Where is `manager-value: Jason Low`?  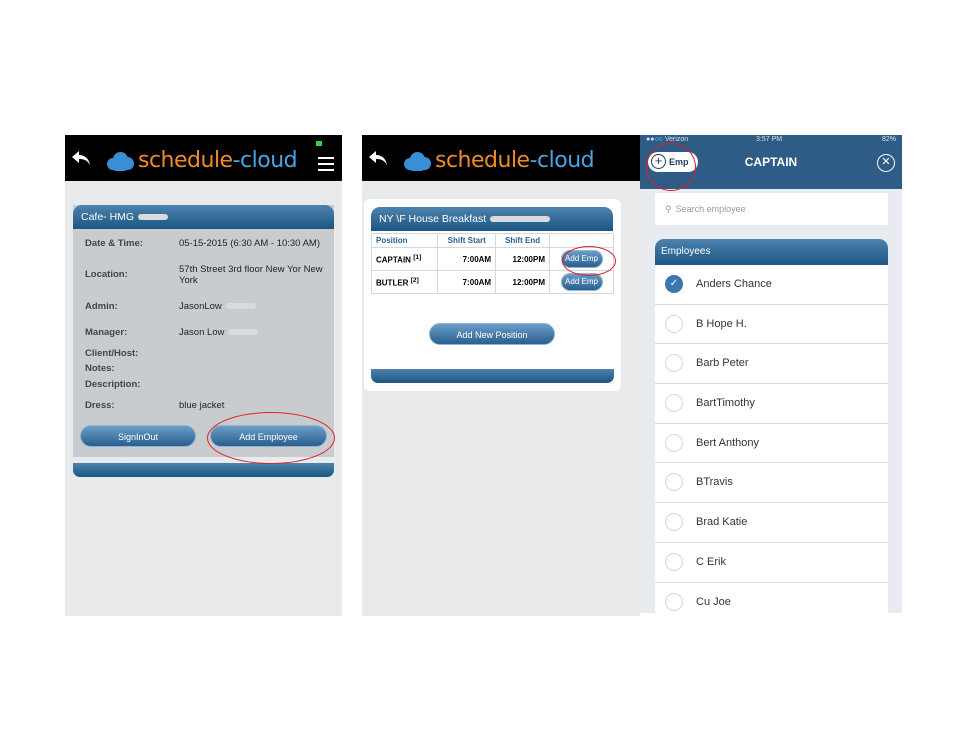 manager-value: Jason Low is located at coordinates (259, 332).